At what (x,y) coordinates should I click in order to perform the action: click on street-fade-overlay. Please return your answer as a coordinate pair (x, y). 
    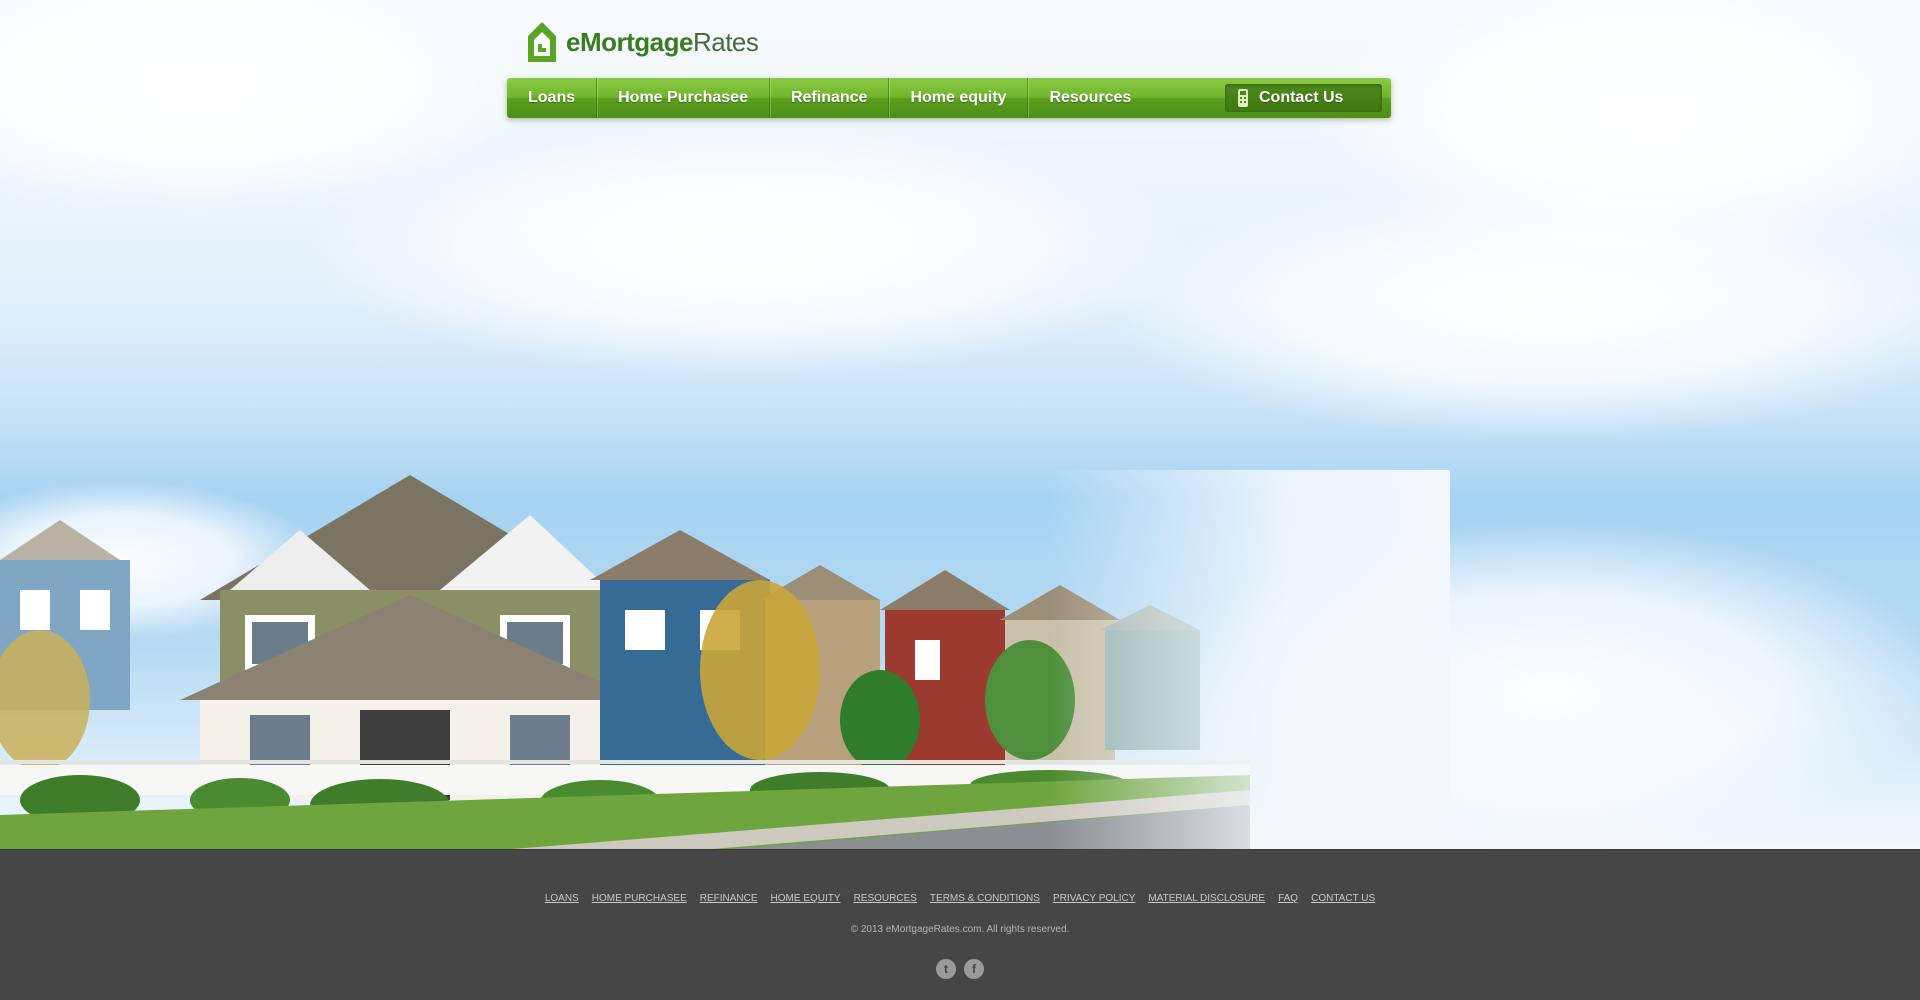
    Looking at the image, I should click on (1250, 660).